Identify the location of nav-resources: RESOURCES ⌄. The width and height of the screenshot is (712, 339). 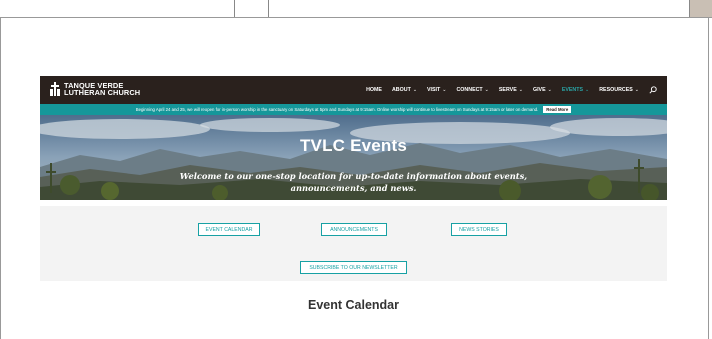
(619, 90).